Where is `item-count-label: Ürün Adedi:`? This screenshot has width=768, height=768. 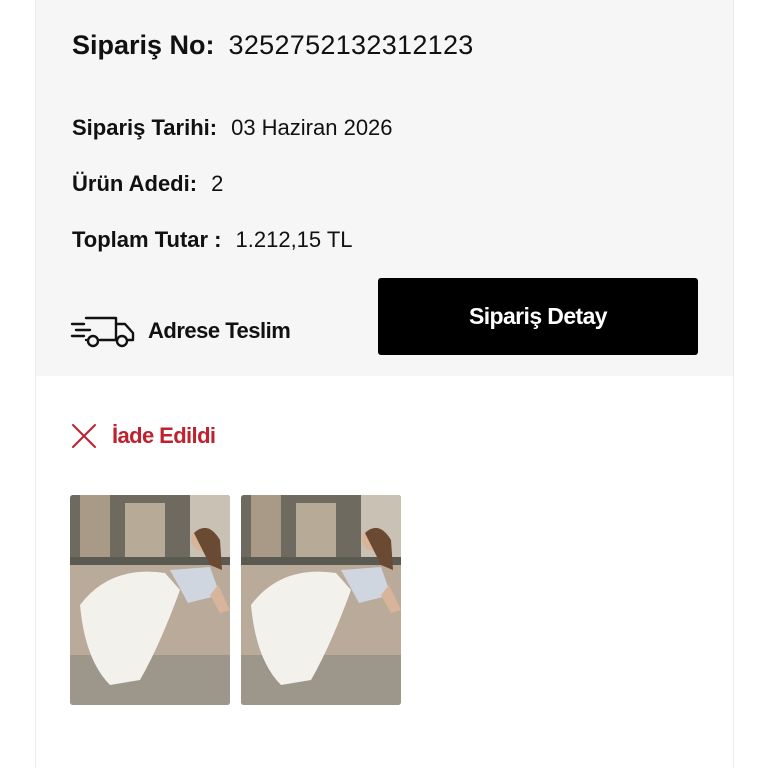 item-count-label: Ürün Adedi: is located at coordinates (135, 183).